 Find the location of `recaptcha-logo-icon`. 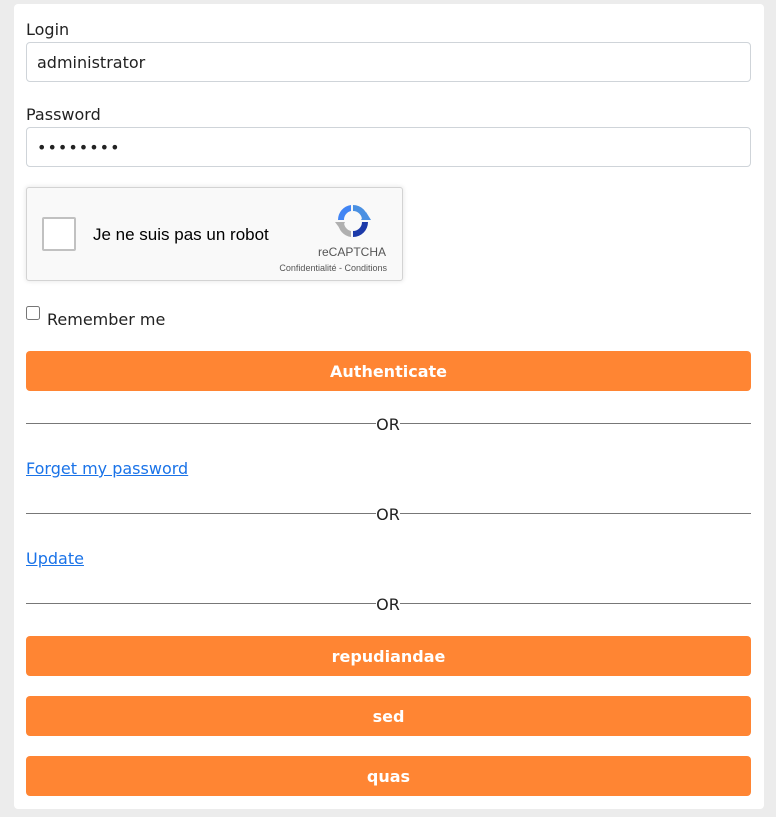

recaptcha-logo-icon is located at coordinates (353, 221).